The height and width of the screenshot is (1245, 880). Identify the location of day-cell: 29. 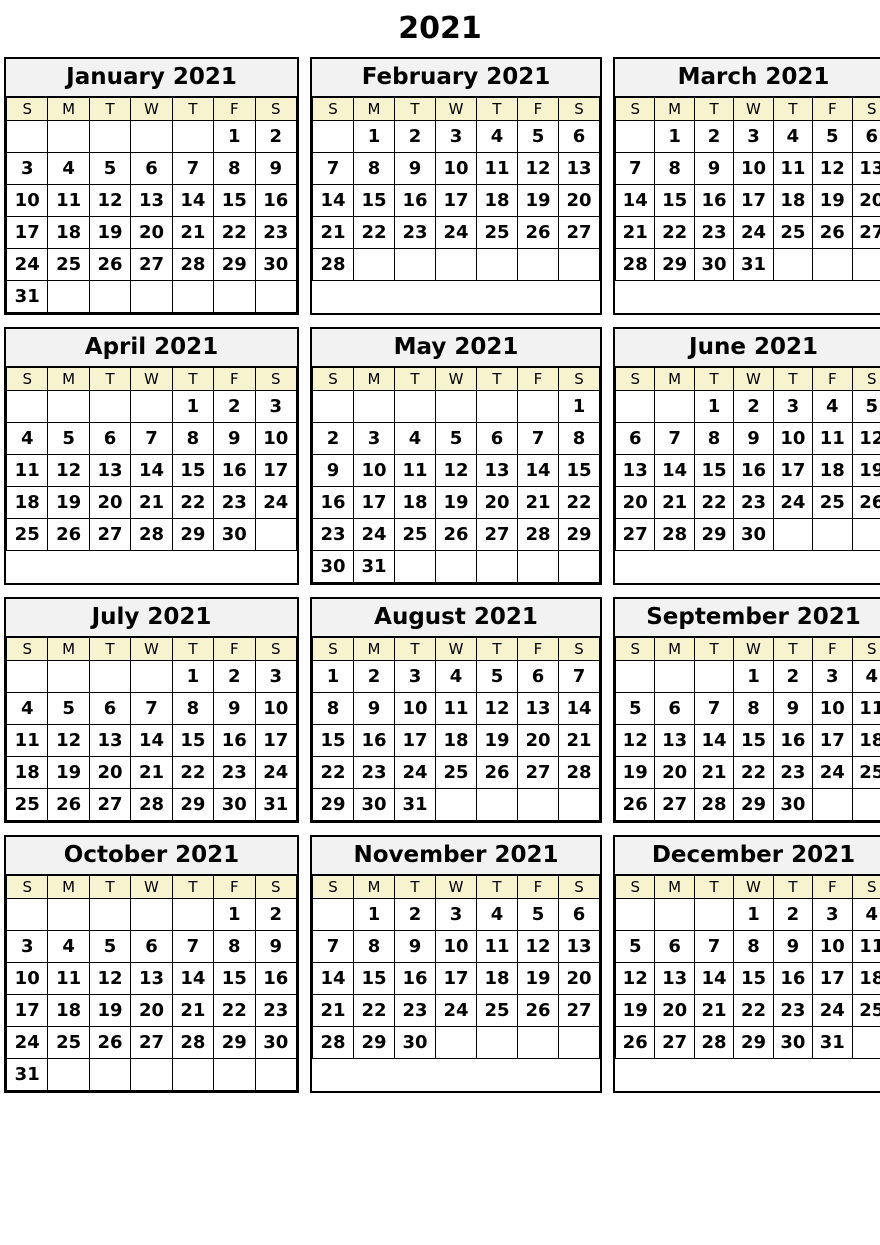
(234, 1042).